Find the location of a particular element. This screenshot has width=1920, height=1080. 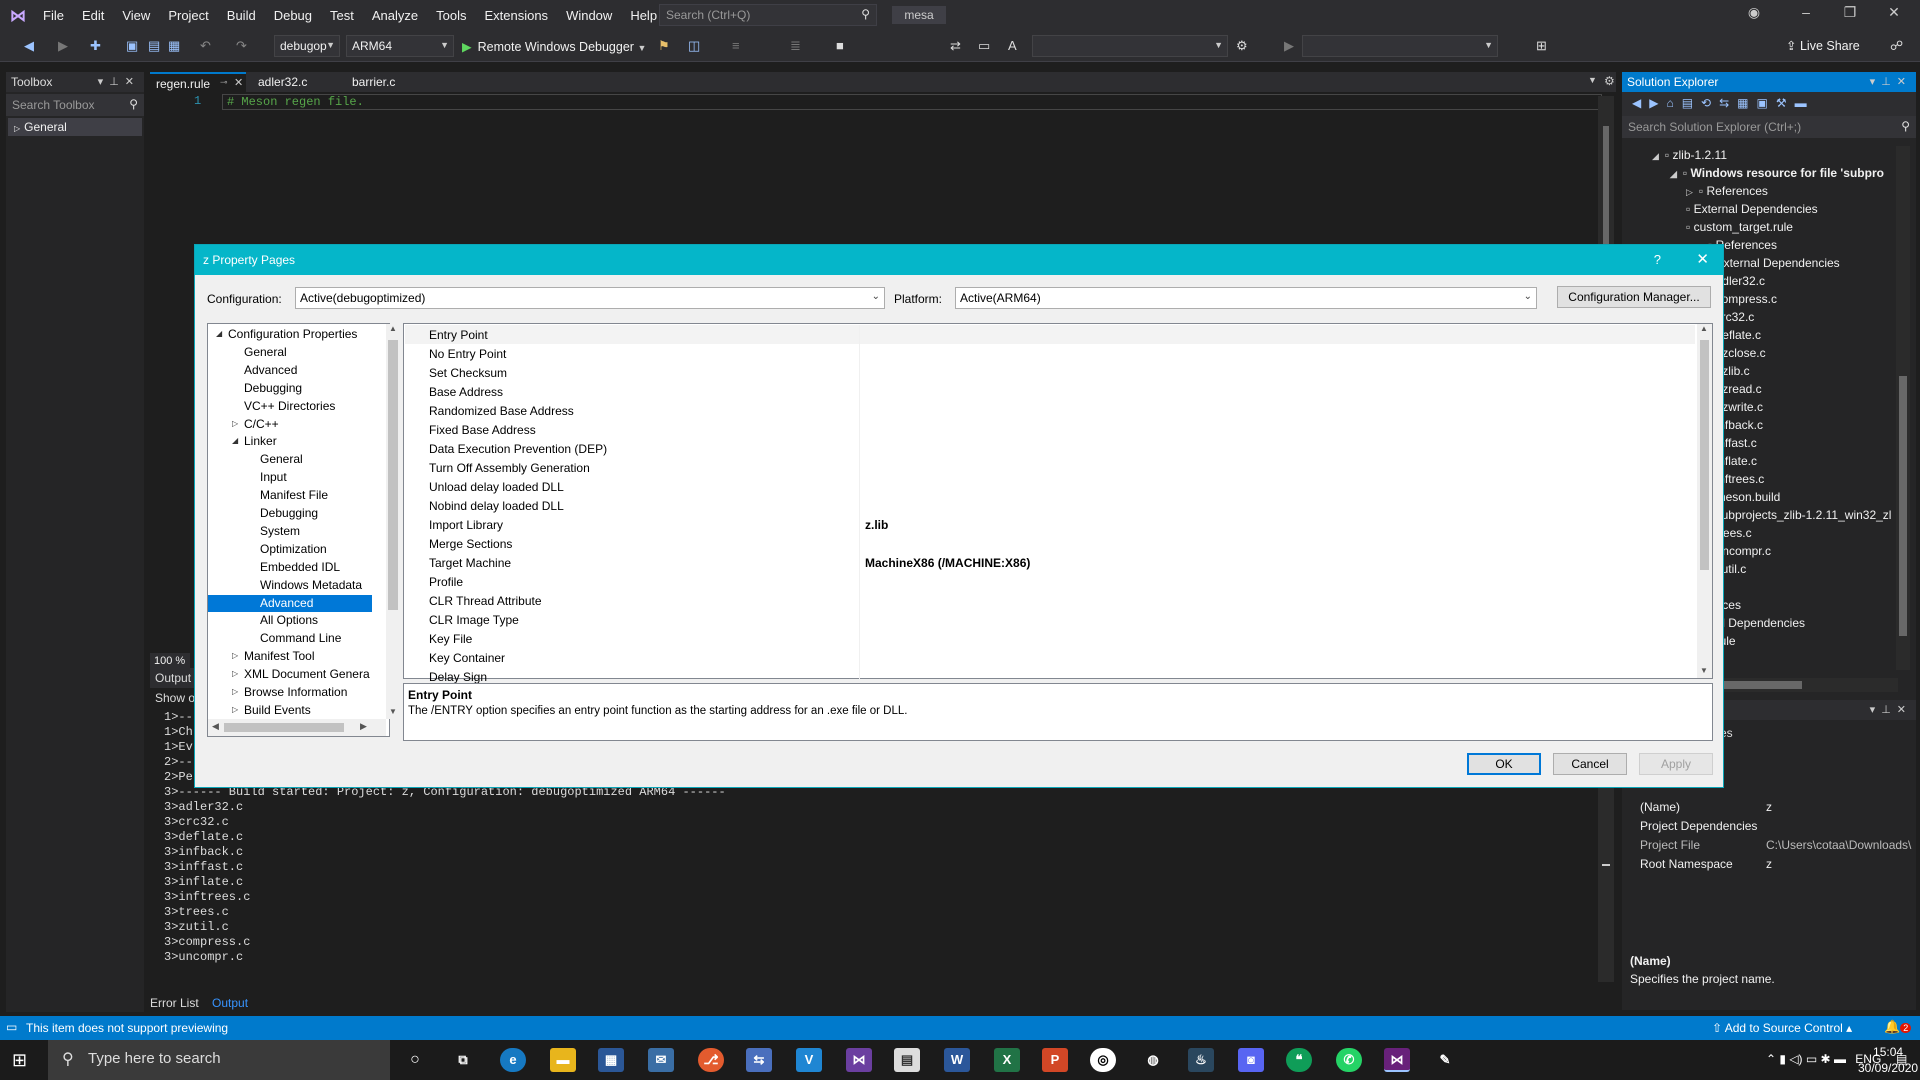

prop-row-root-namespace: Root Namespace z is located at coordinates (1775, 866).